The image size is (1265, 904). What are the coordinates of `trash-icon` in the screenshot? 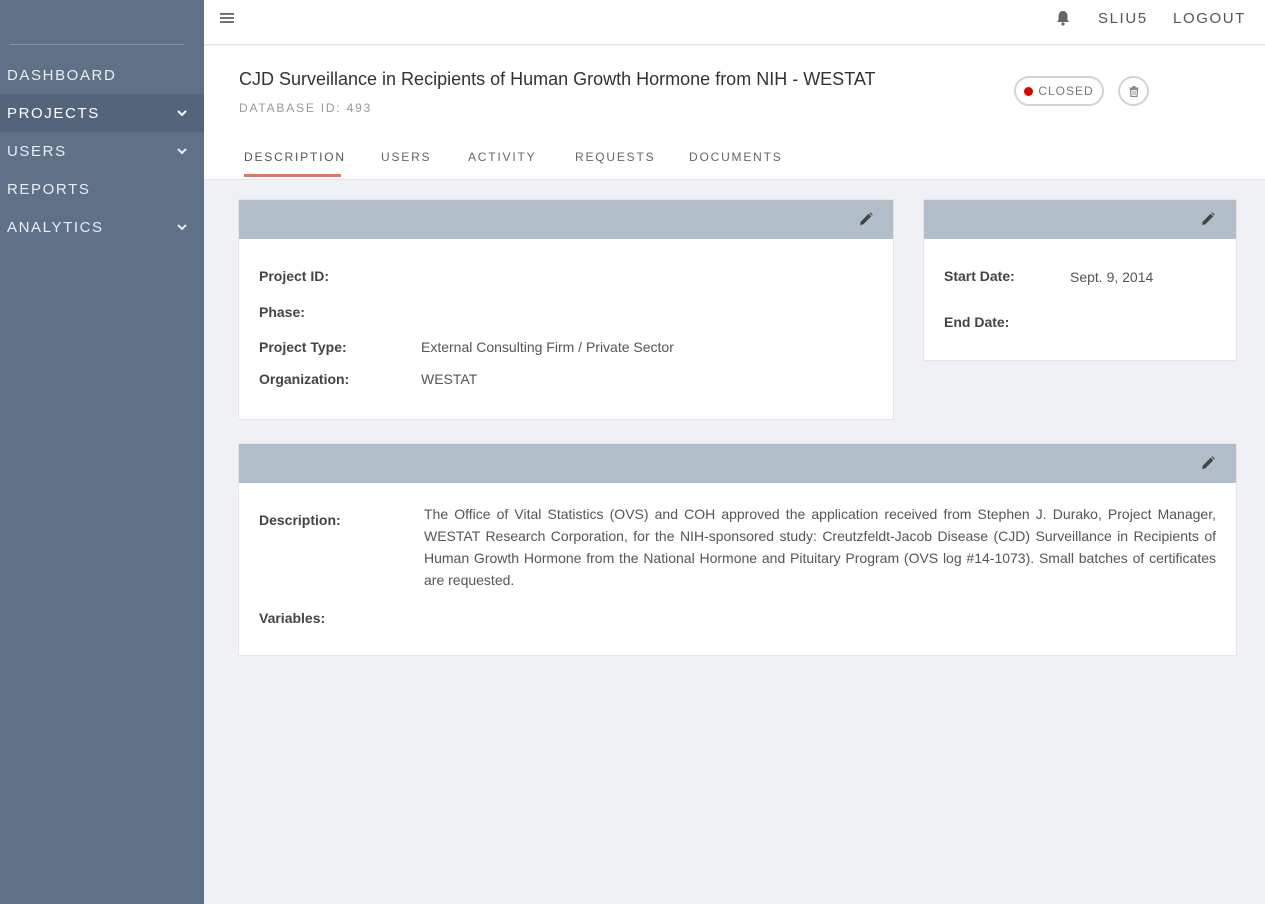 It's located at (1133, 91).